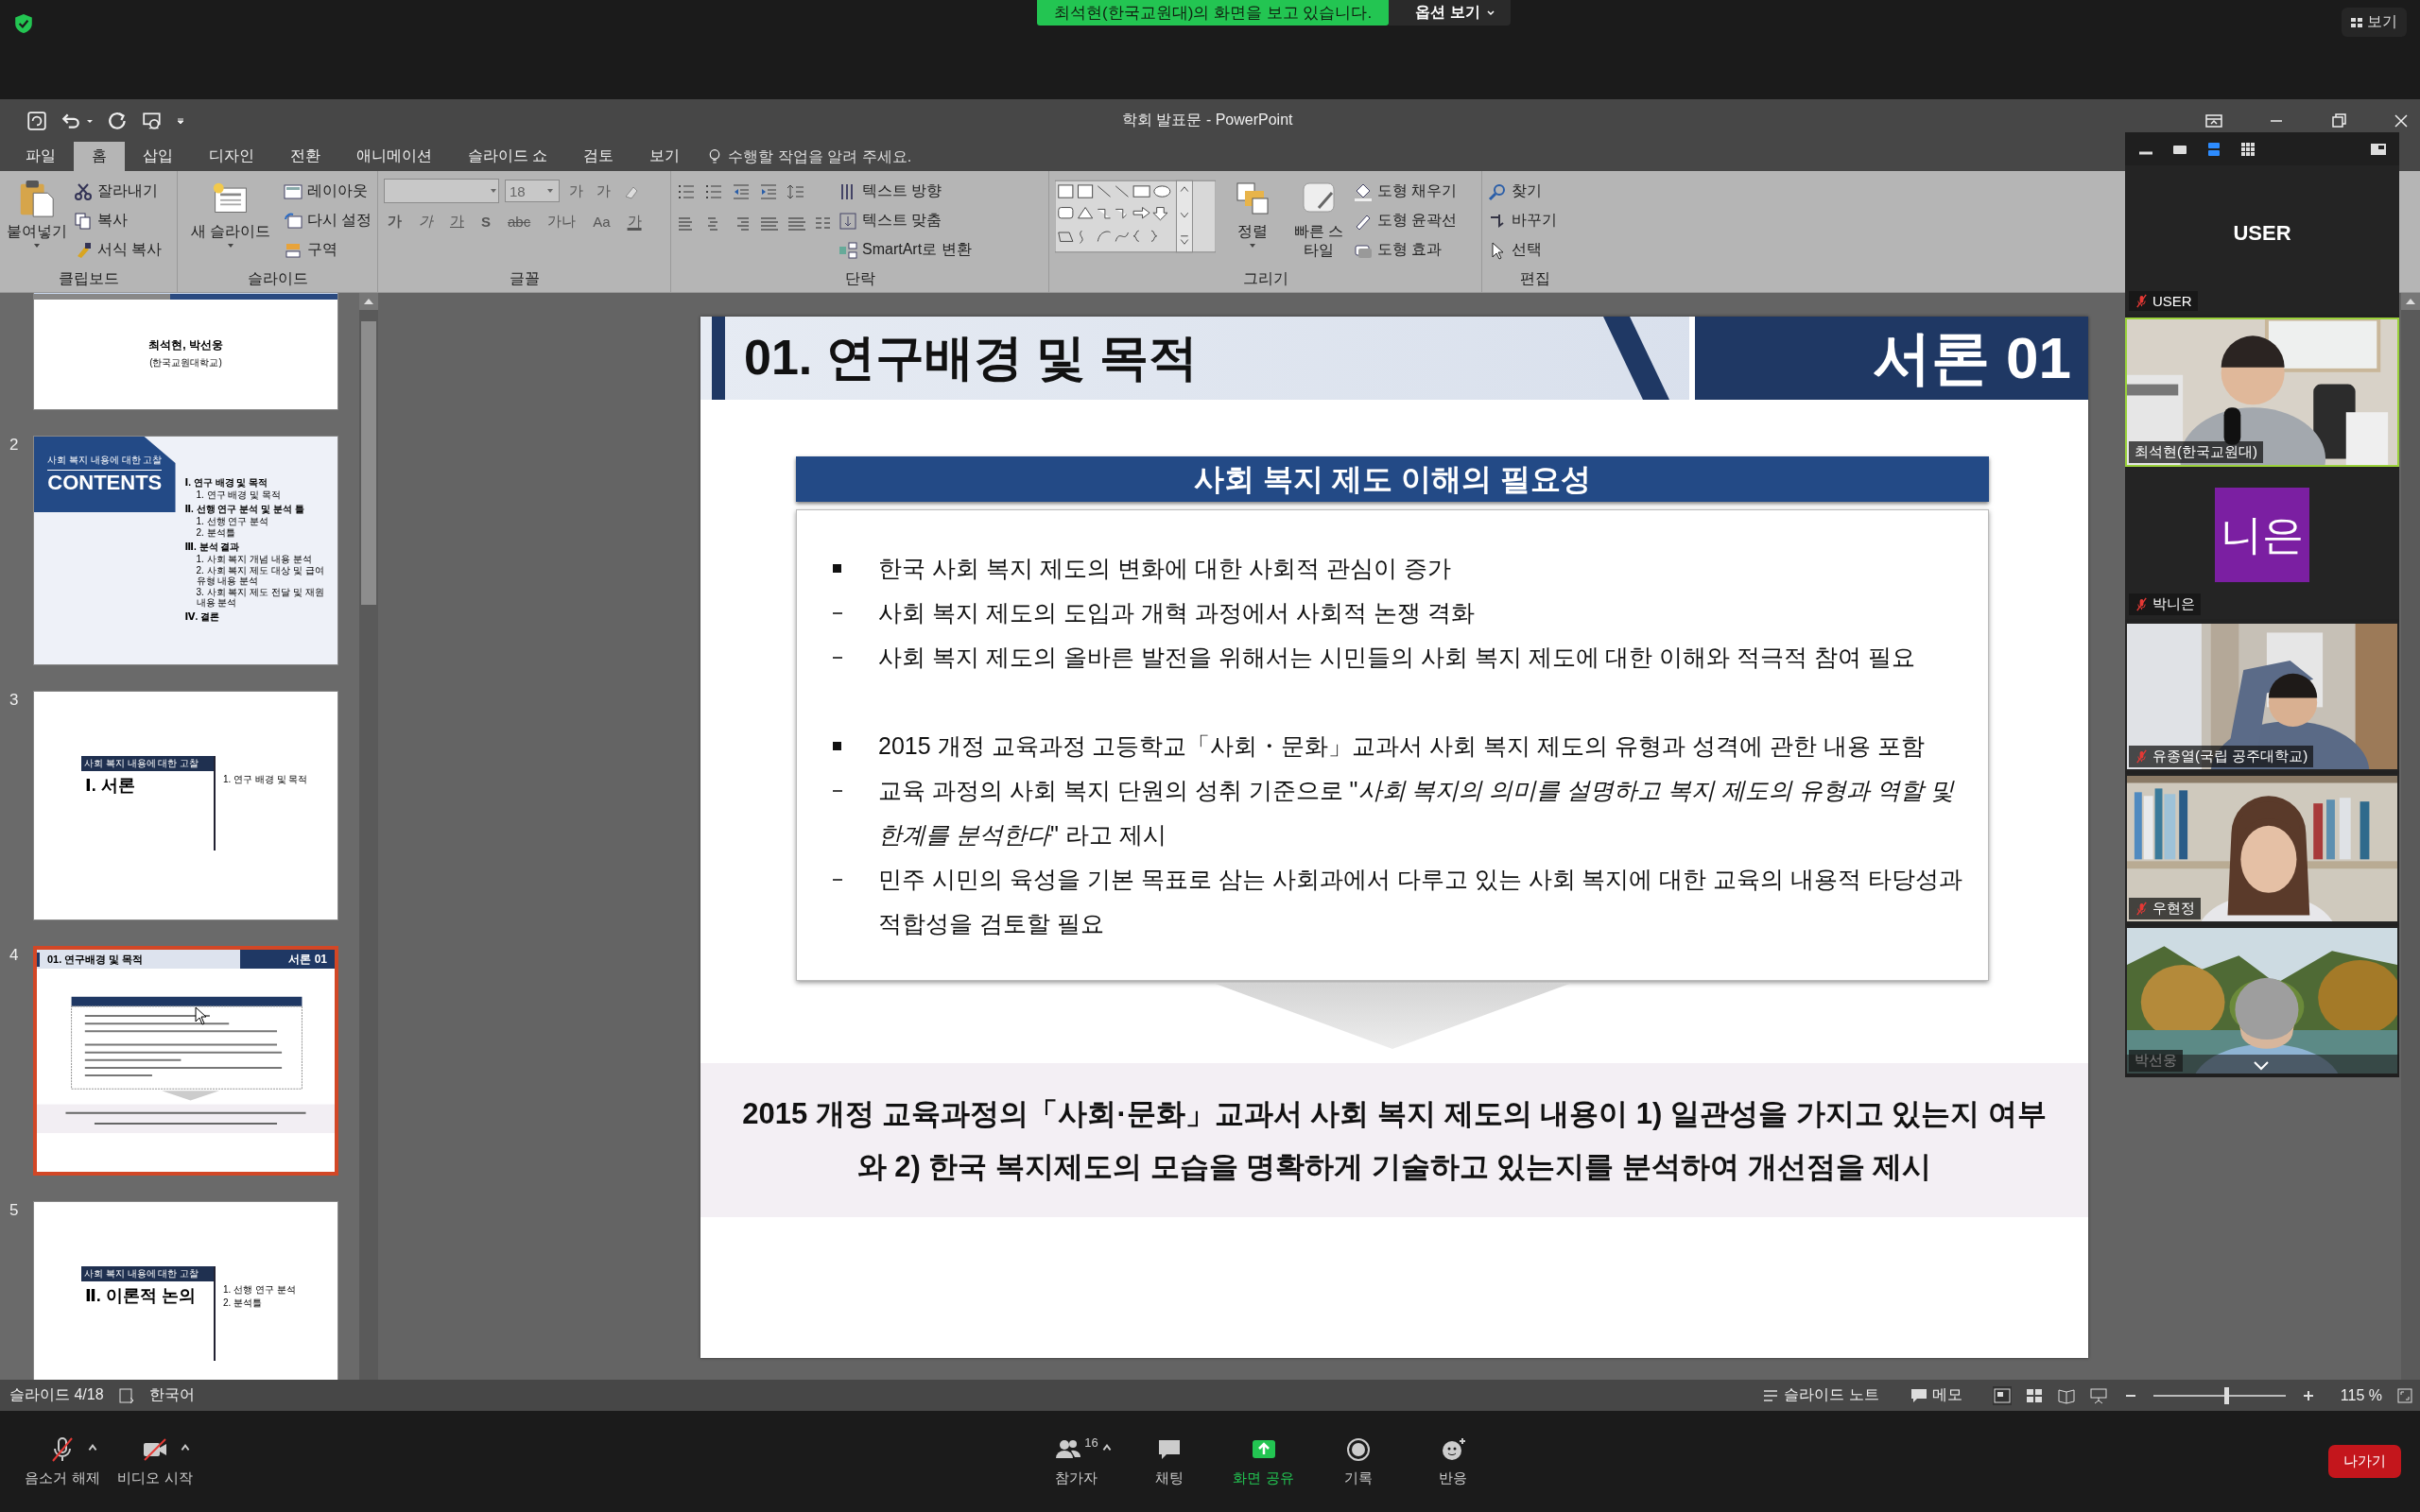  I want to click on meeting-control: 16 참가자, so click(1076, 1461).